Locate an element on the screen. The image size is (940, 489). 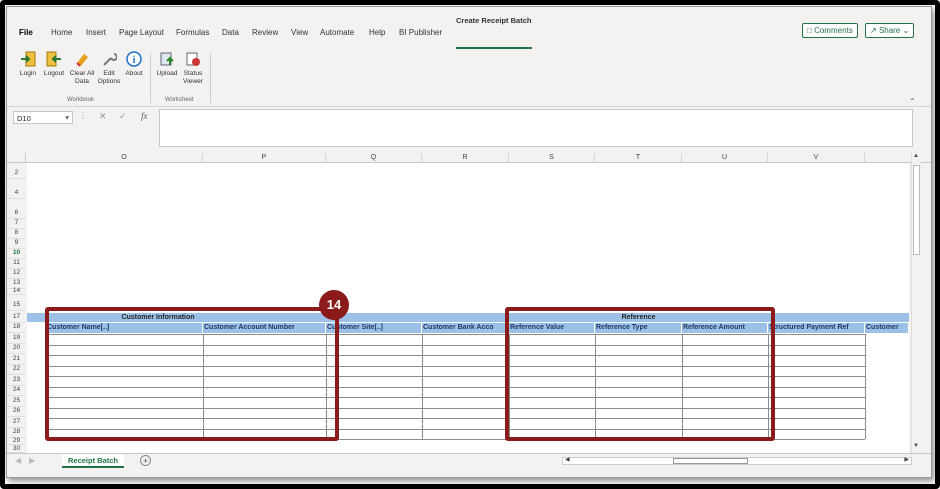
vertical-scrollbar: ▲ ▼ is located at coordinates (916, 303).